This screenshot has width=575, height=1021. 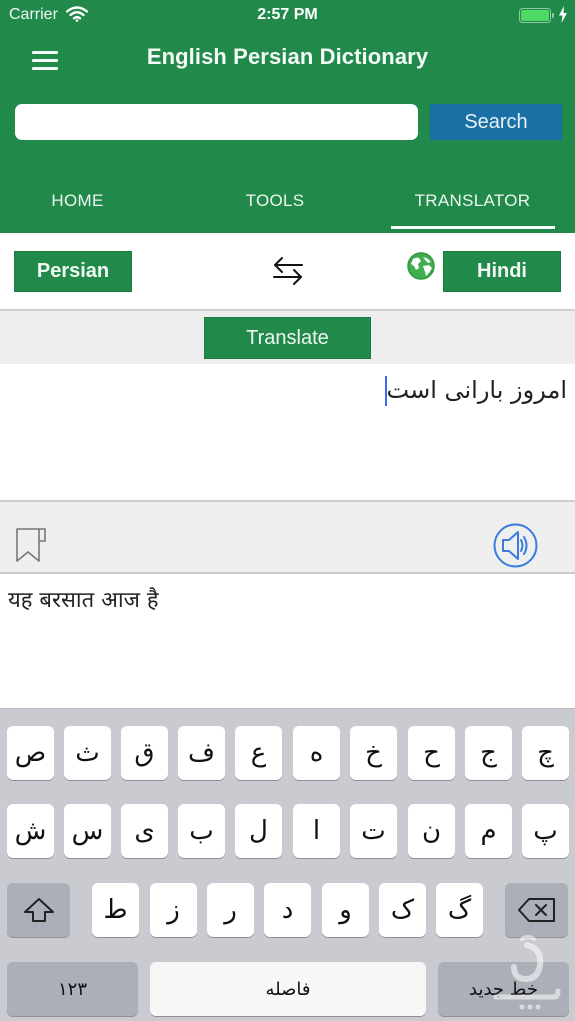 What do you see at coordinates (515, 545) in the screenshot?
I see `speaker-icon` at bounding box center [515, 545].